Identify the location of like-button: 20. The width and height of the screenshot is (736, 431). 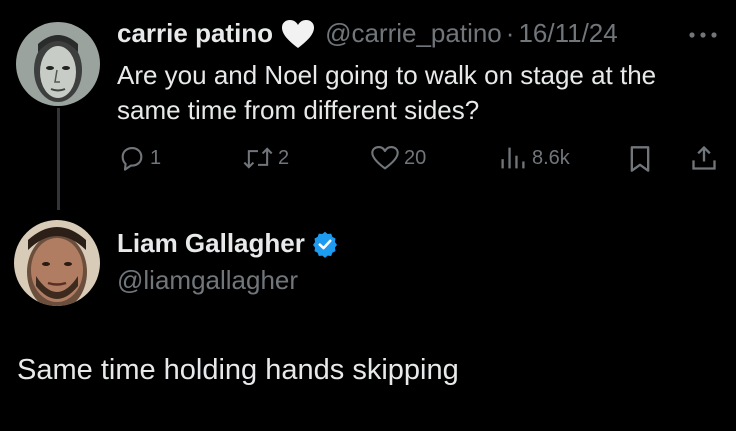
(398, 158).